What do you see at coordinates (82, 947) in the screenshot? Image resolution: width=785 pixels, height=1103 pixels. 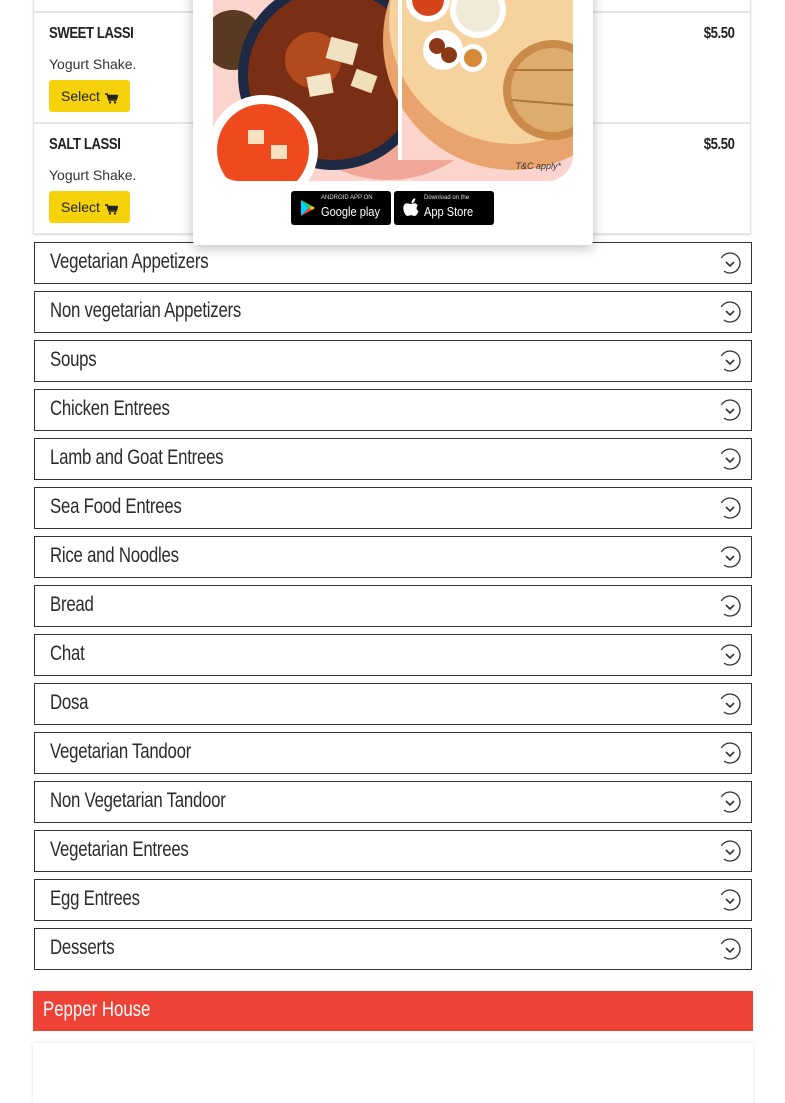 I see `category-label: Desserts` at bounding box center [82, 947].